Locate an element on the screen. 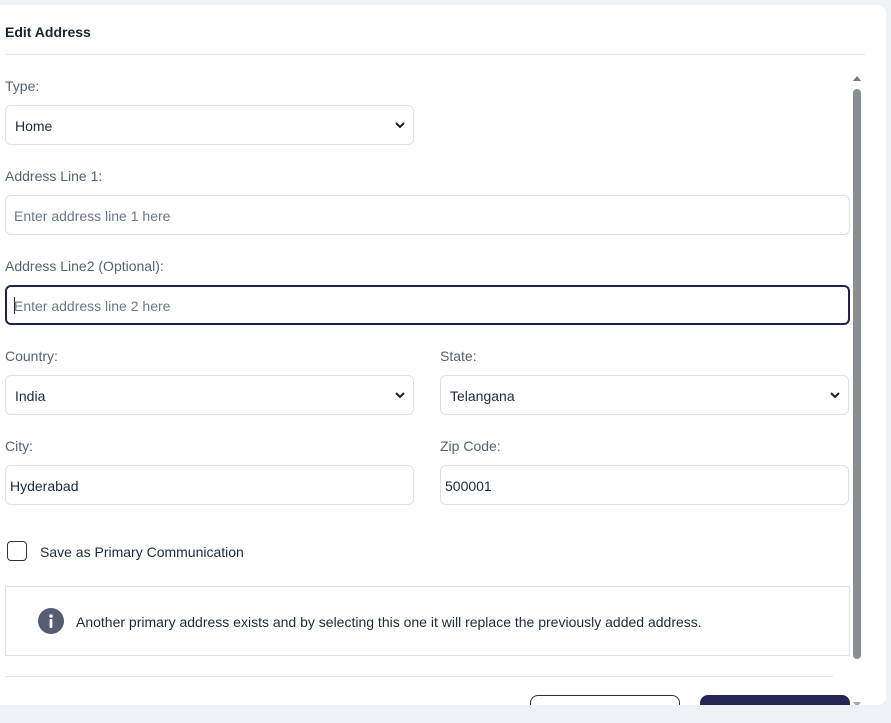 This screenshot has height=723, width=891. scroll-up-arrow-icon is located at coordinates (857, 78).